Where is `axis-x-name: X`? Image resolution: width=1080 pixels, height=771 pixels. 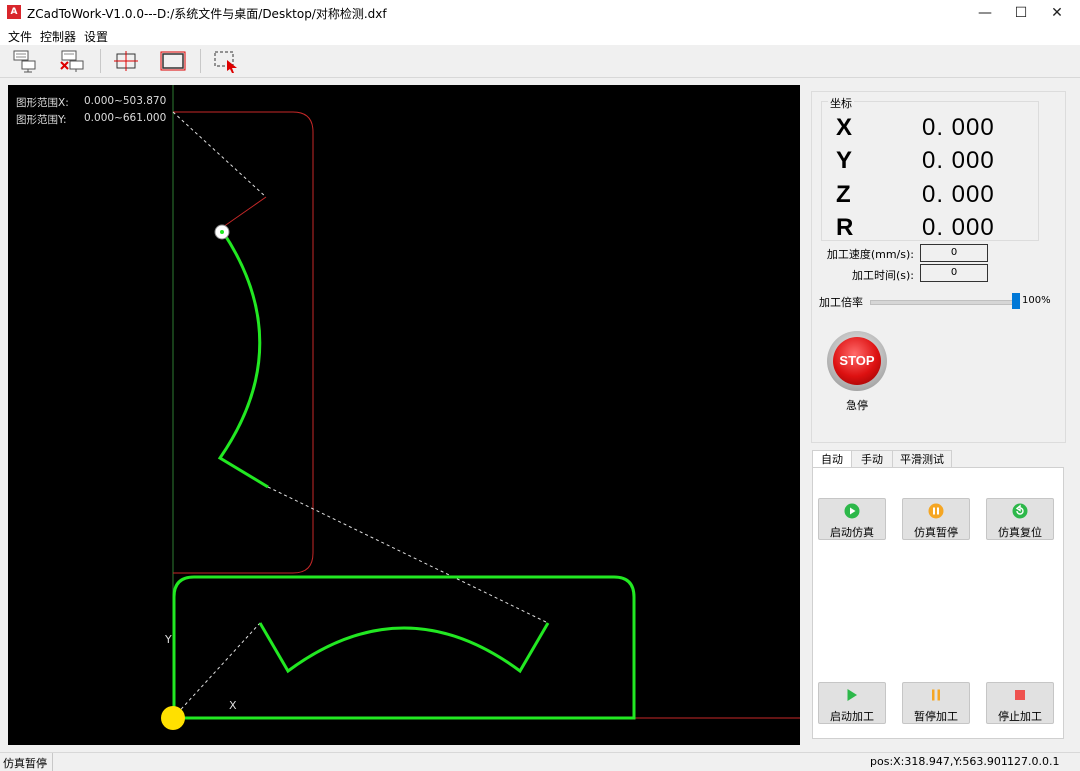 axis-x-name: X is located at coordinates (844, 127).